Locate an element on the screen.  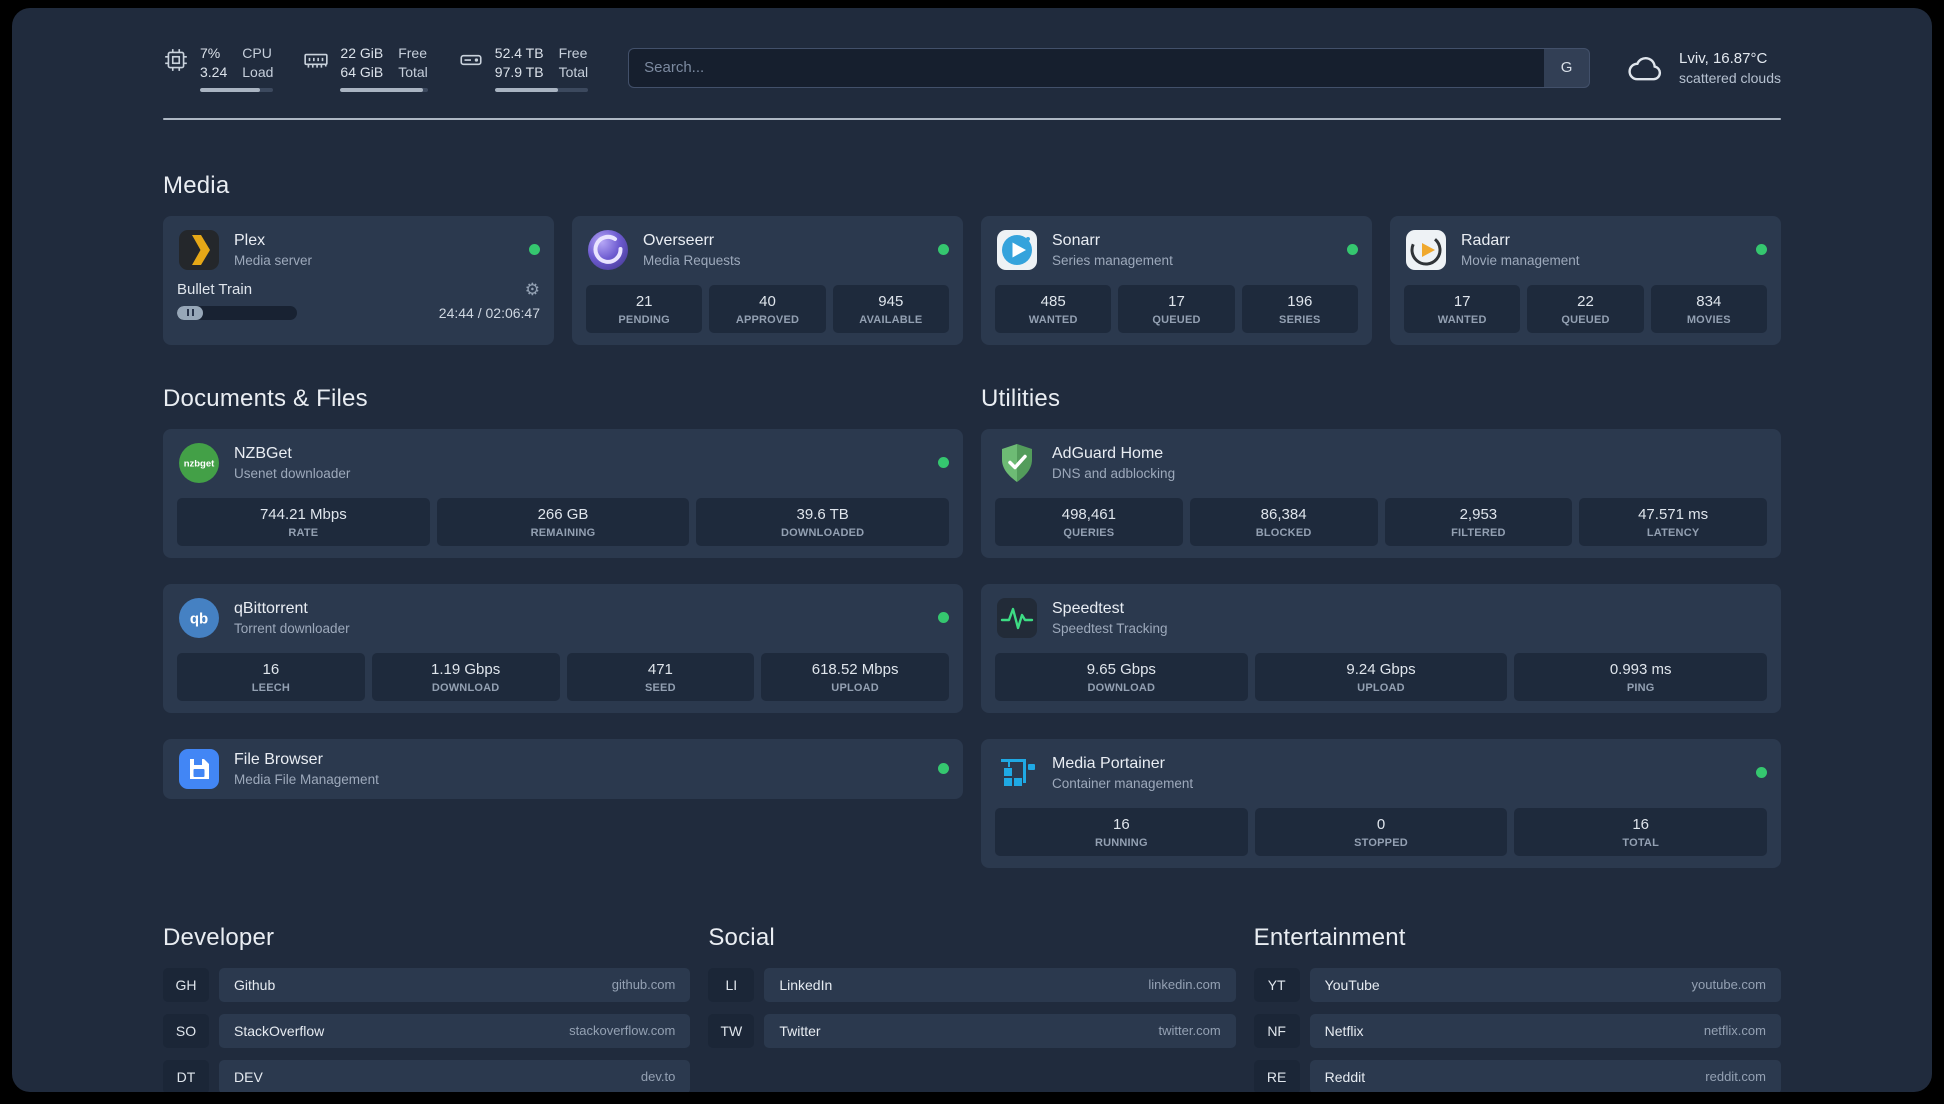
memory-total-label: Total is located at coordinates (413, 71).